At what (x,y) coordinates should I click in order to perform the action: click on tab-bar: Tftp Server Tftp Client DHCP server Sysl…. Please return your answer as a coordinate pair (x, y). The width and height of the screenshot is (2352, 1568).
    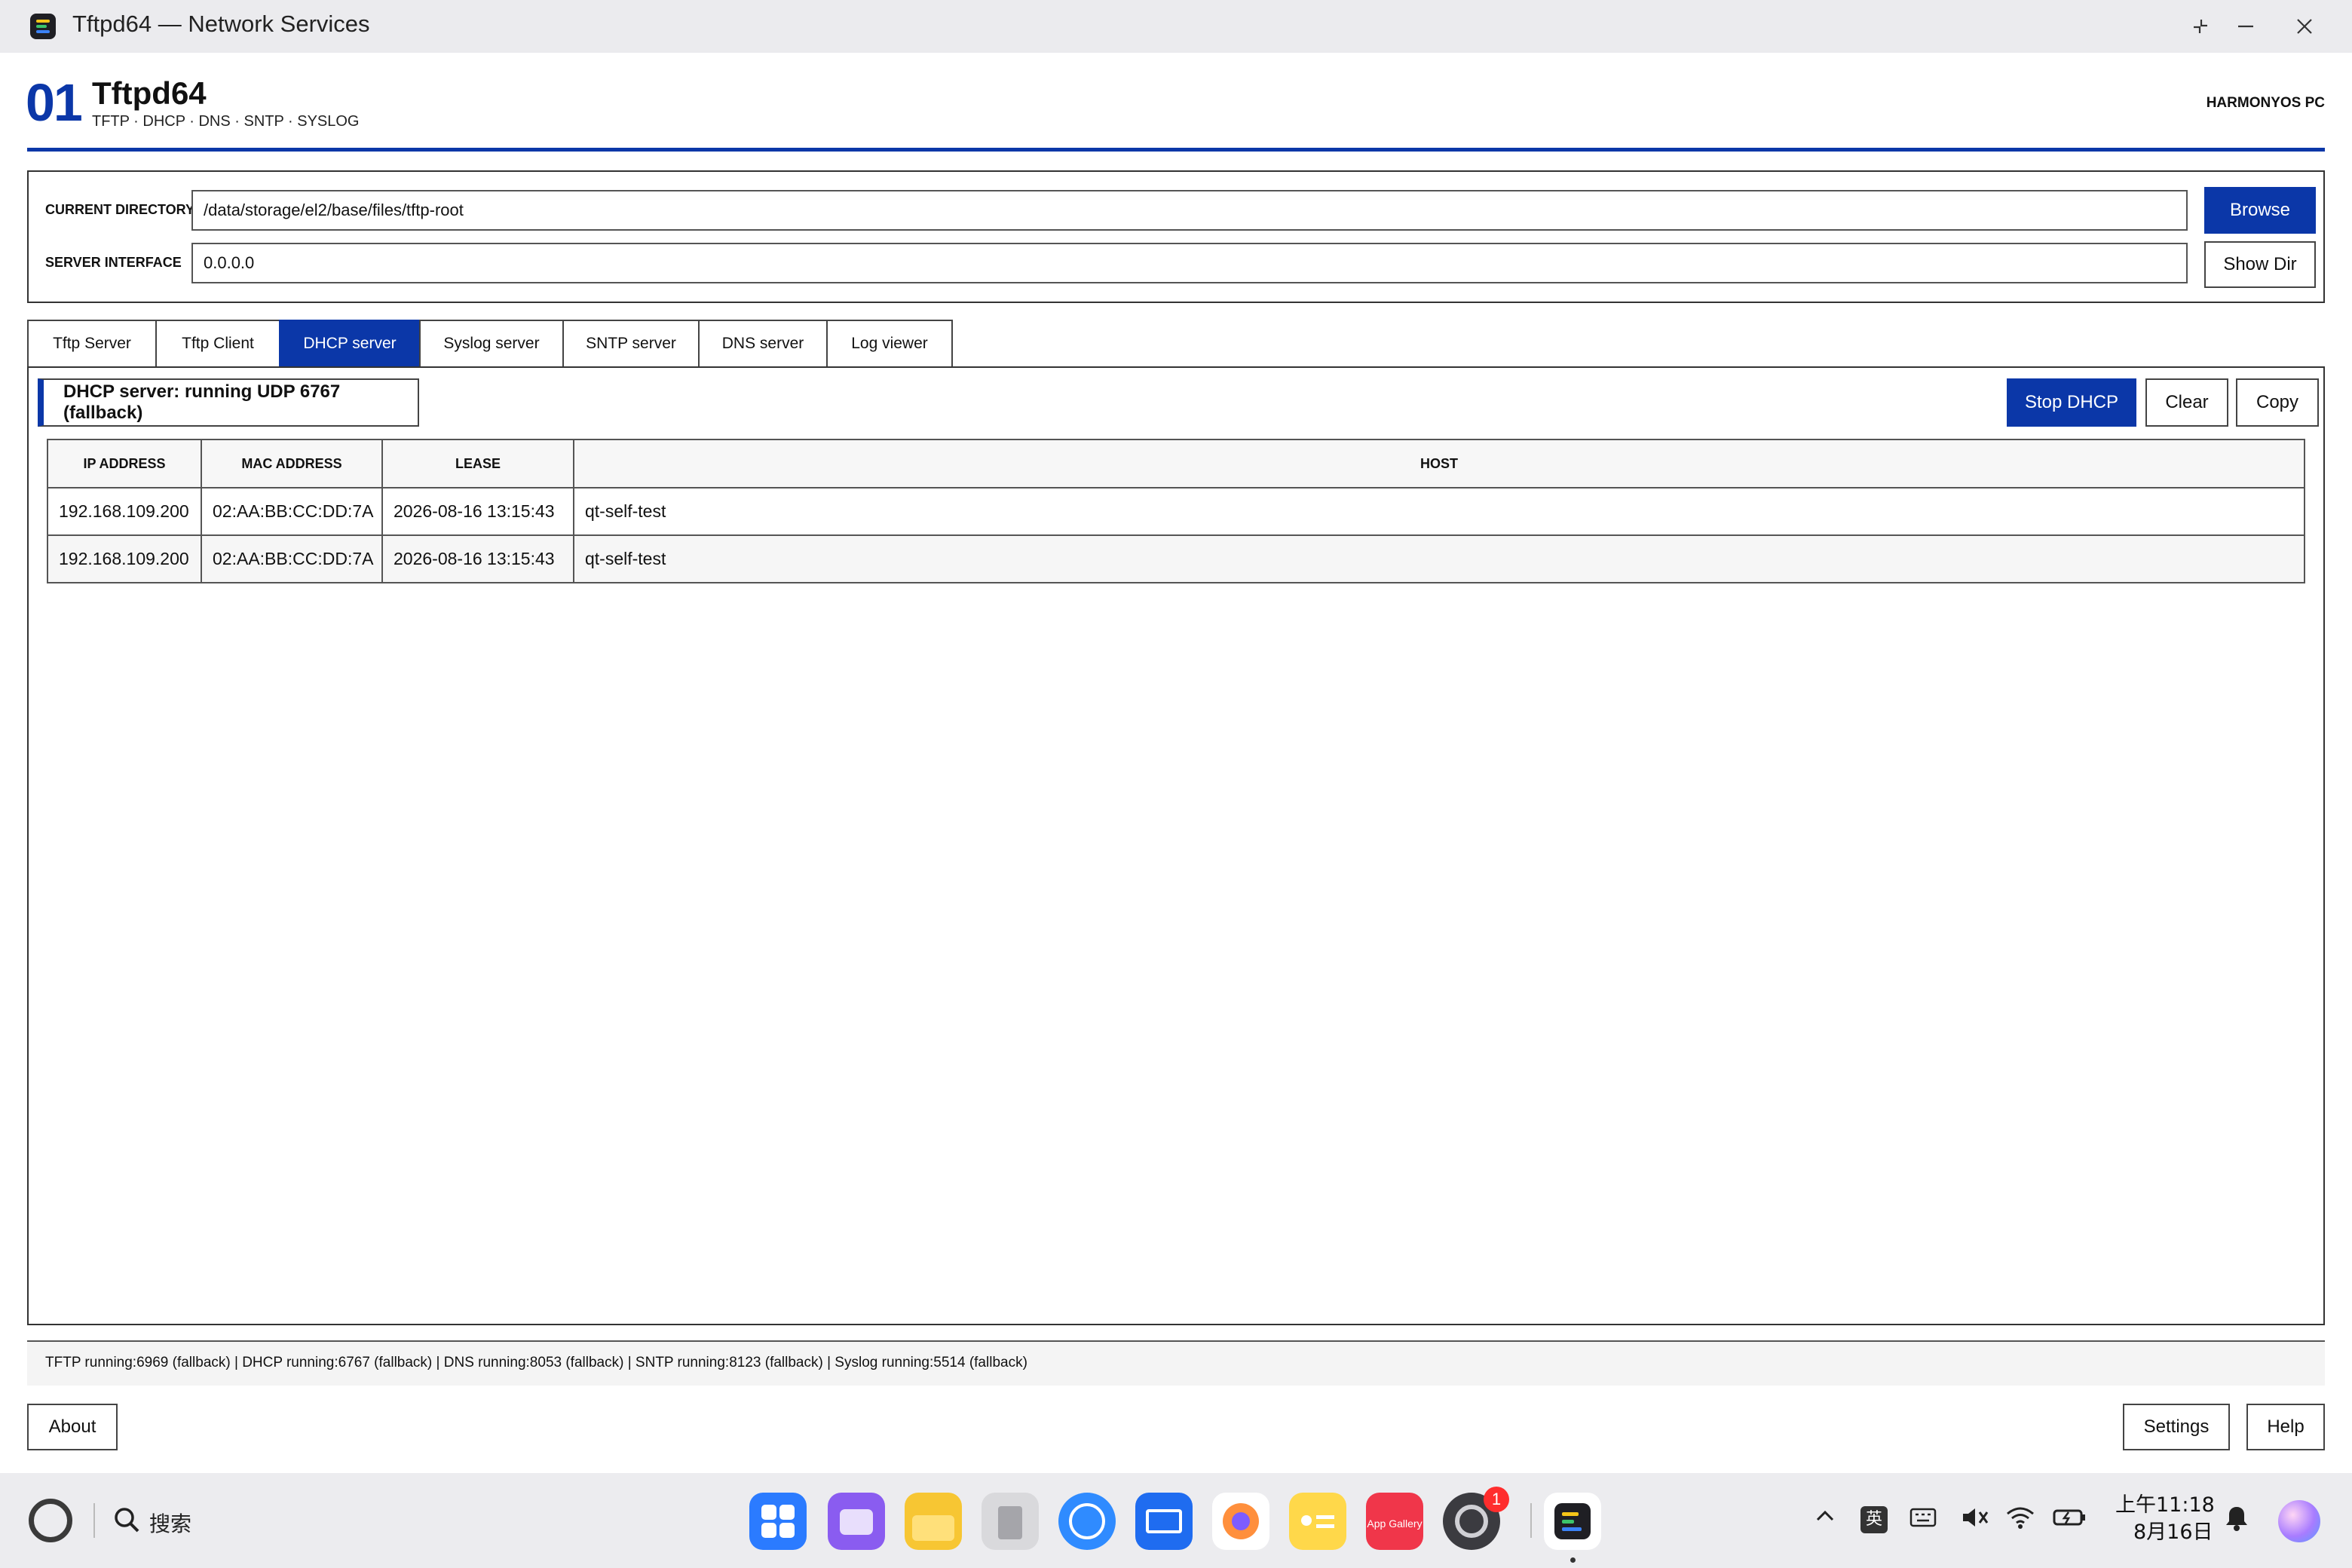
    Looking at the image, I should click on (490, 344).